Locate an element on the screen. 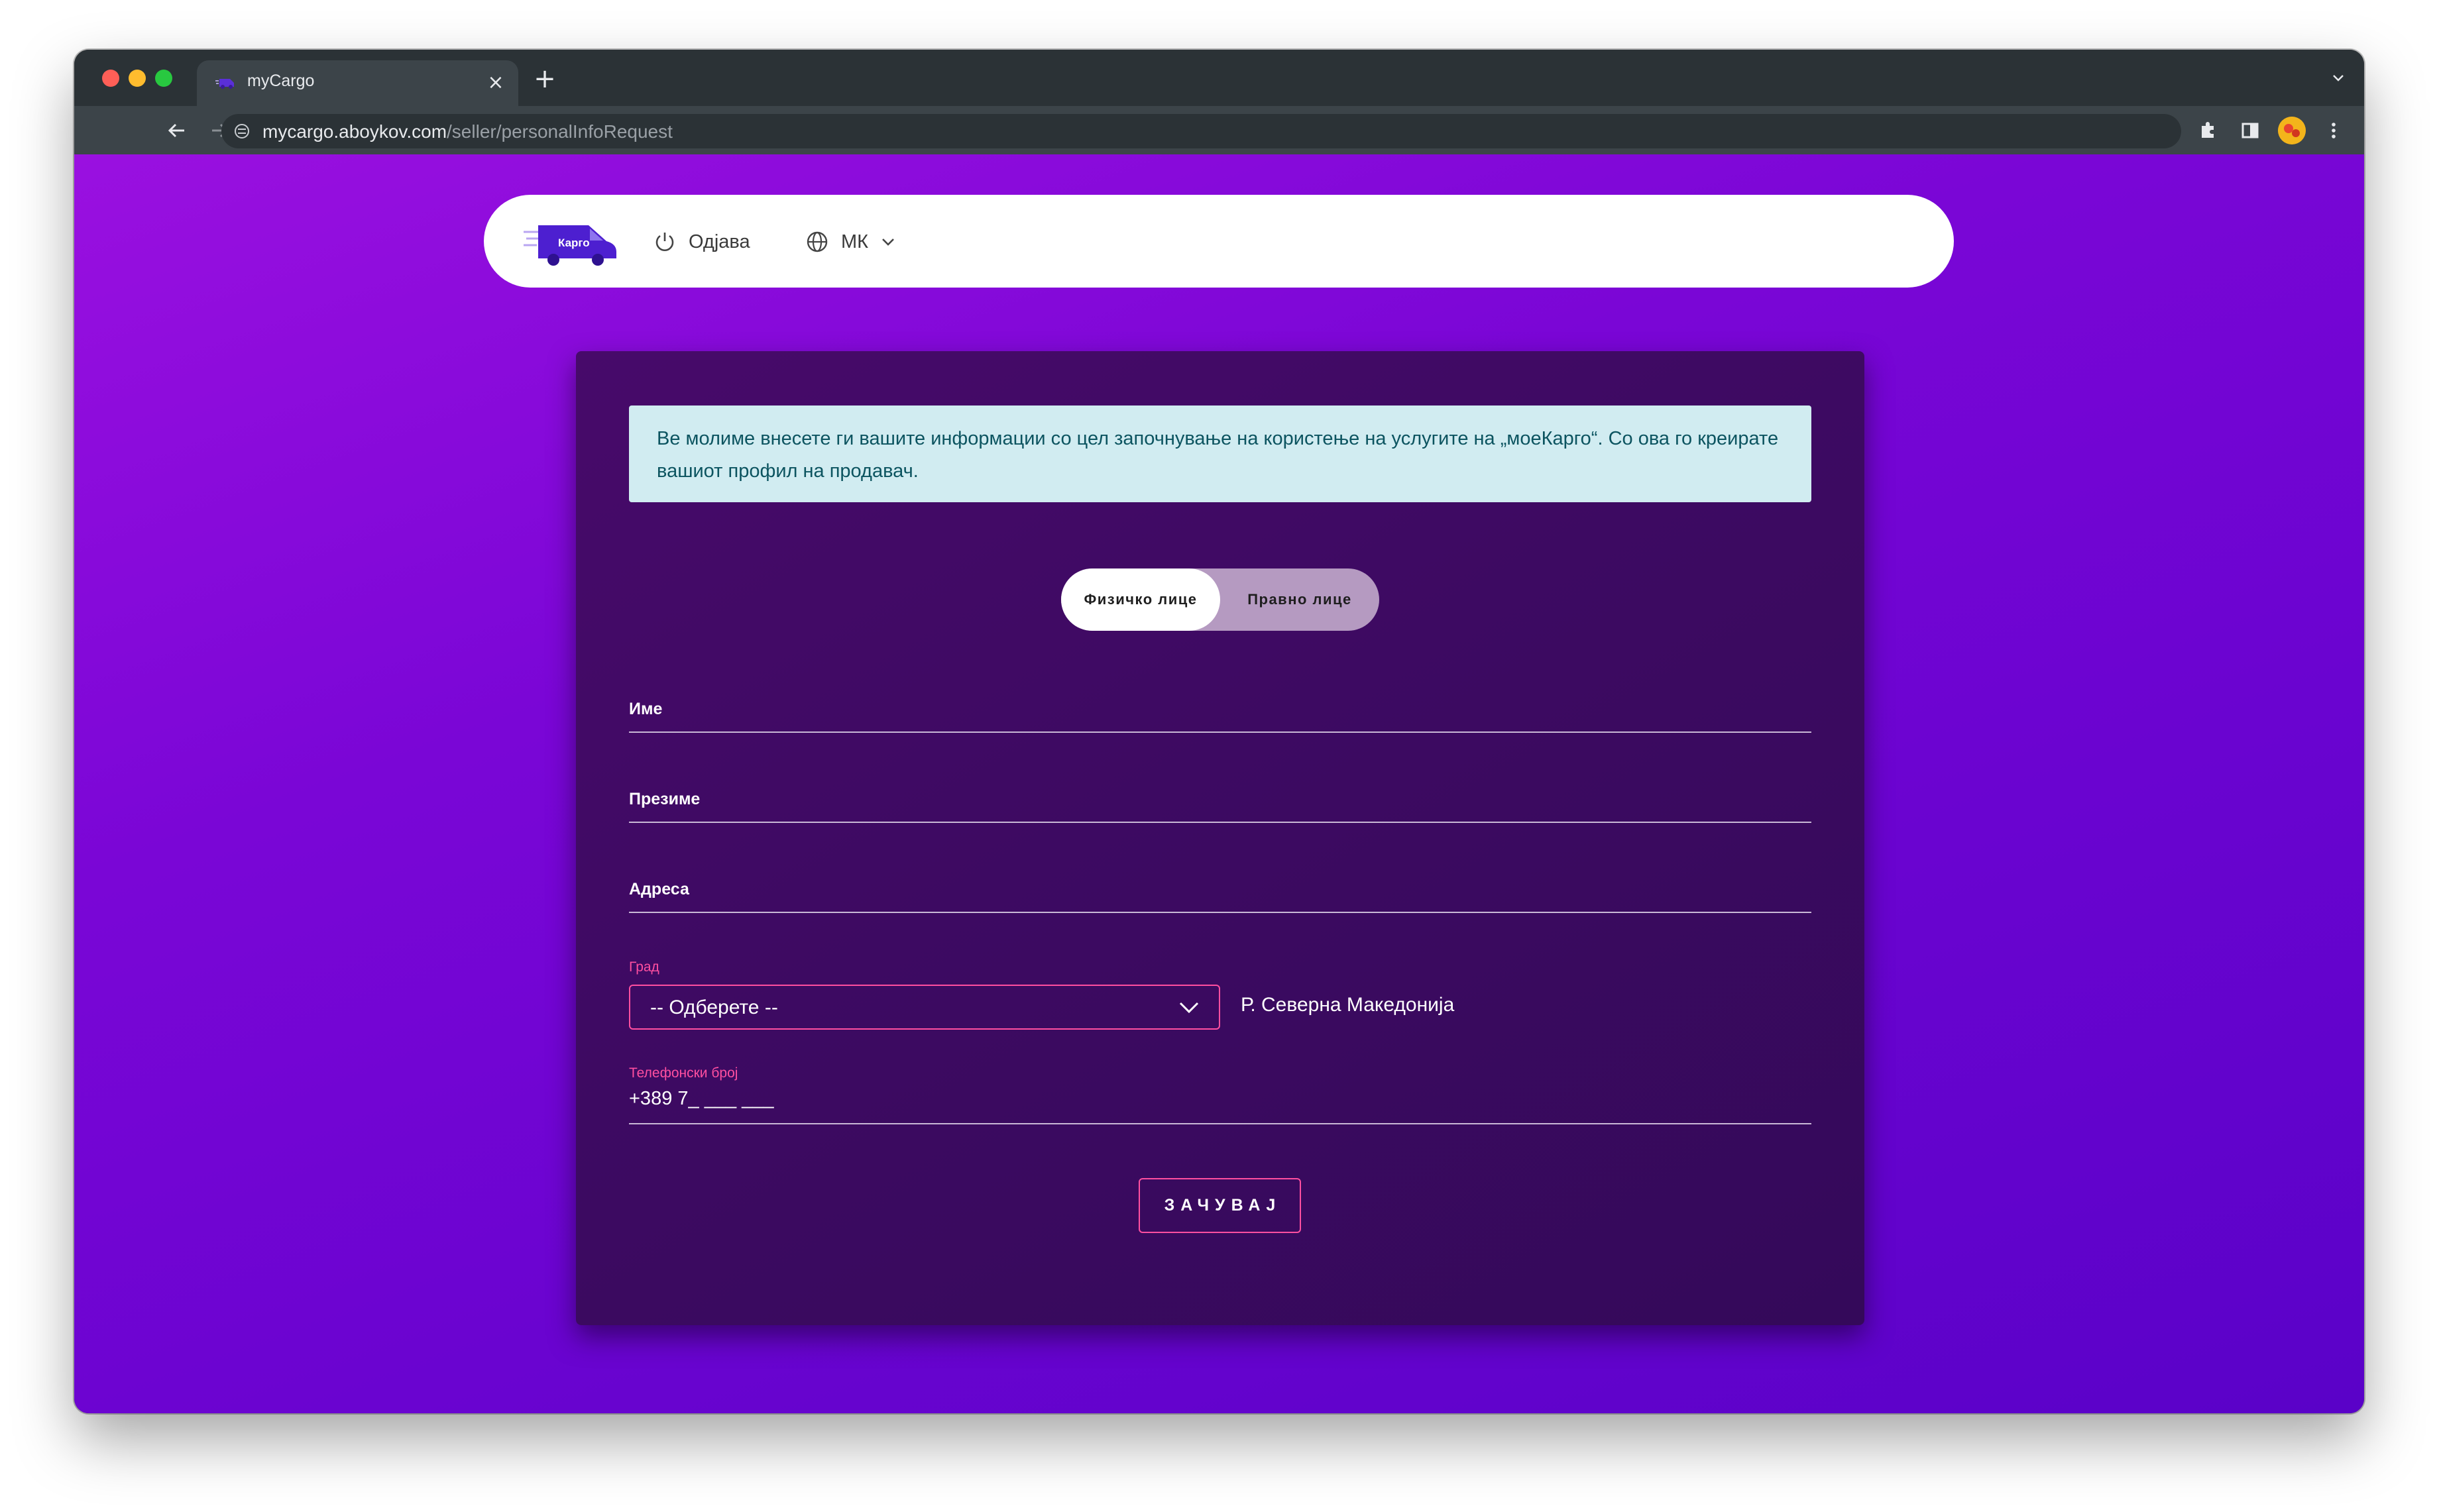 This screenshot has height=1512, width=2439. last-name-label: Презиме is located at coordinates (665, 799).